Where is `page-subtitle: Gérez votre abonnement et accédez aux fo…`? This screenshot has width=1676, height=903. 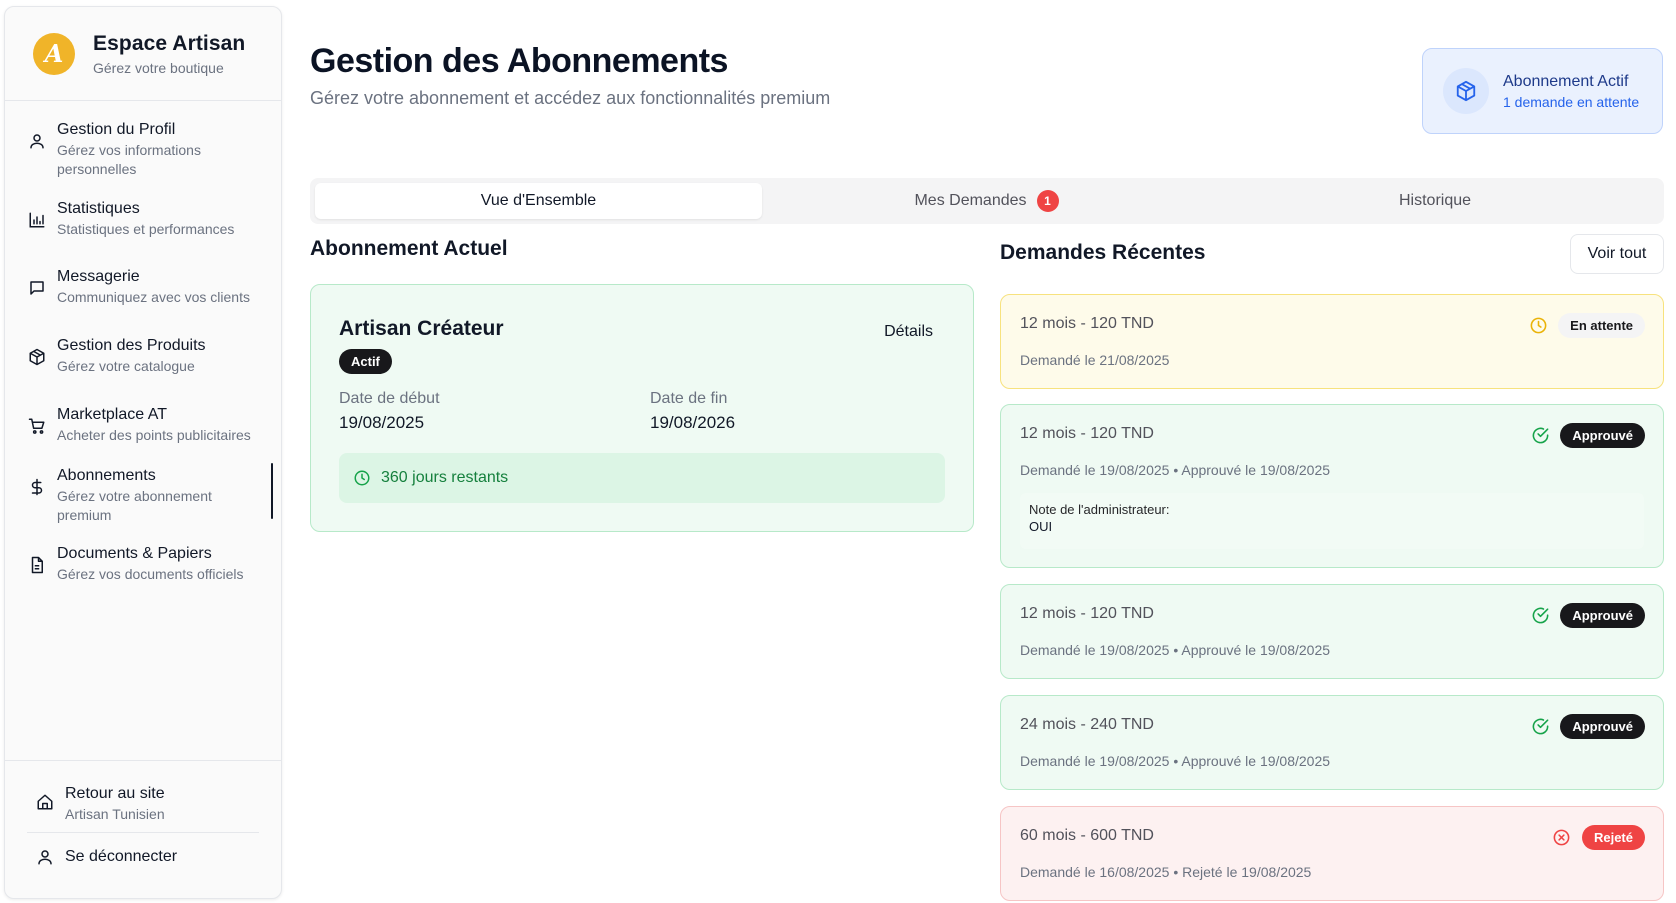 page-subtitle: Gérez votre abonnement et accédez aux fo… is located at coordinates (570, 98).